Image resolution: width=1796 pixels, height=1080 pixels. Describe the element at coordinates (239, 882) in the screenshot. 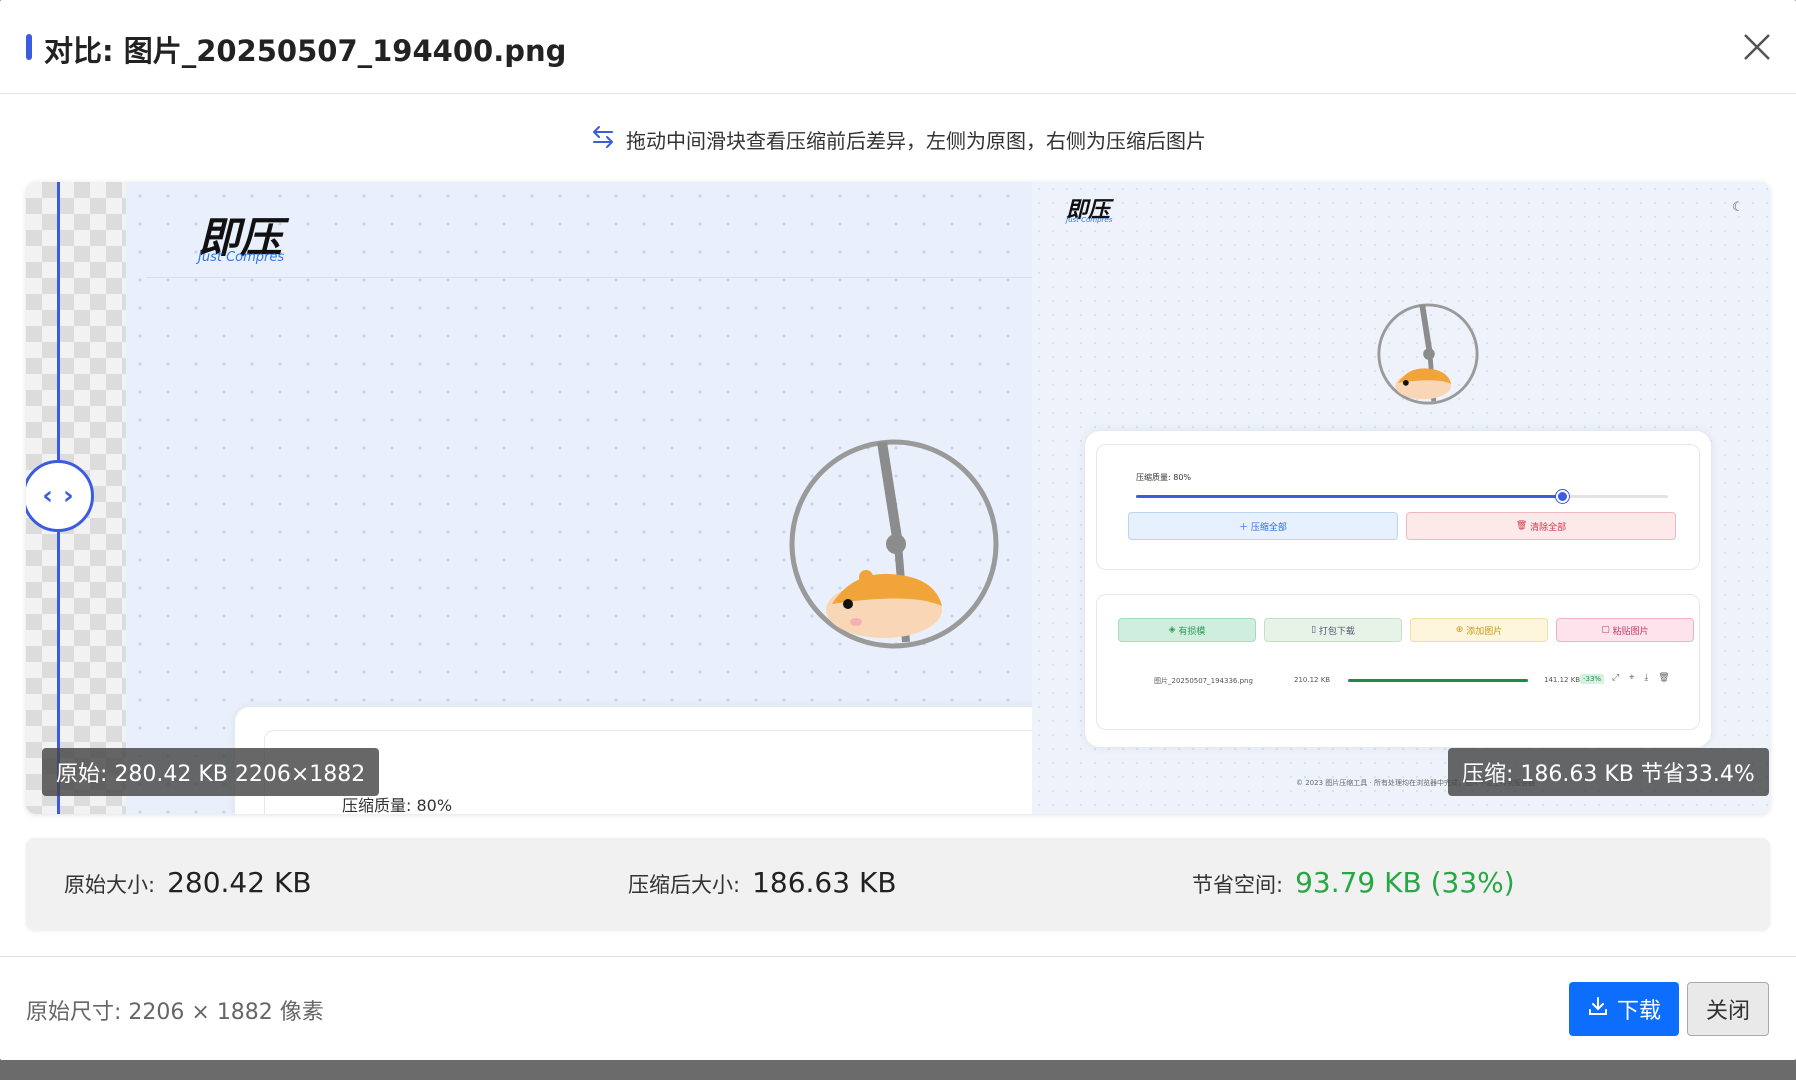

I see `stat-original-value: 280.42 KB` at that location.